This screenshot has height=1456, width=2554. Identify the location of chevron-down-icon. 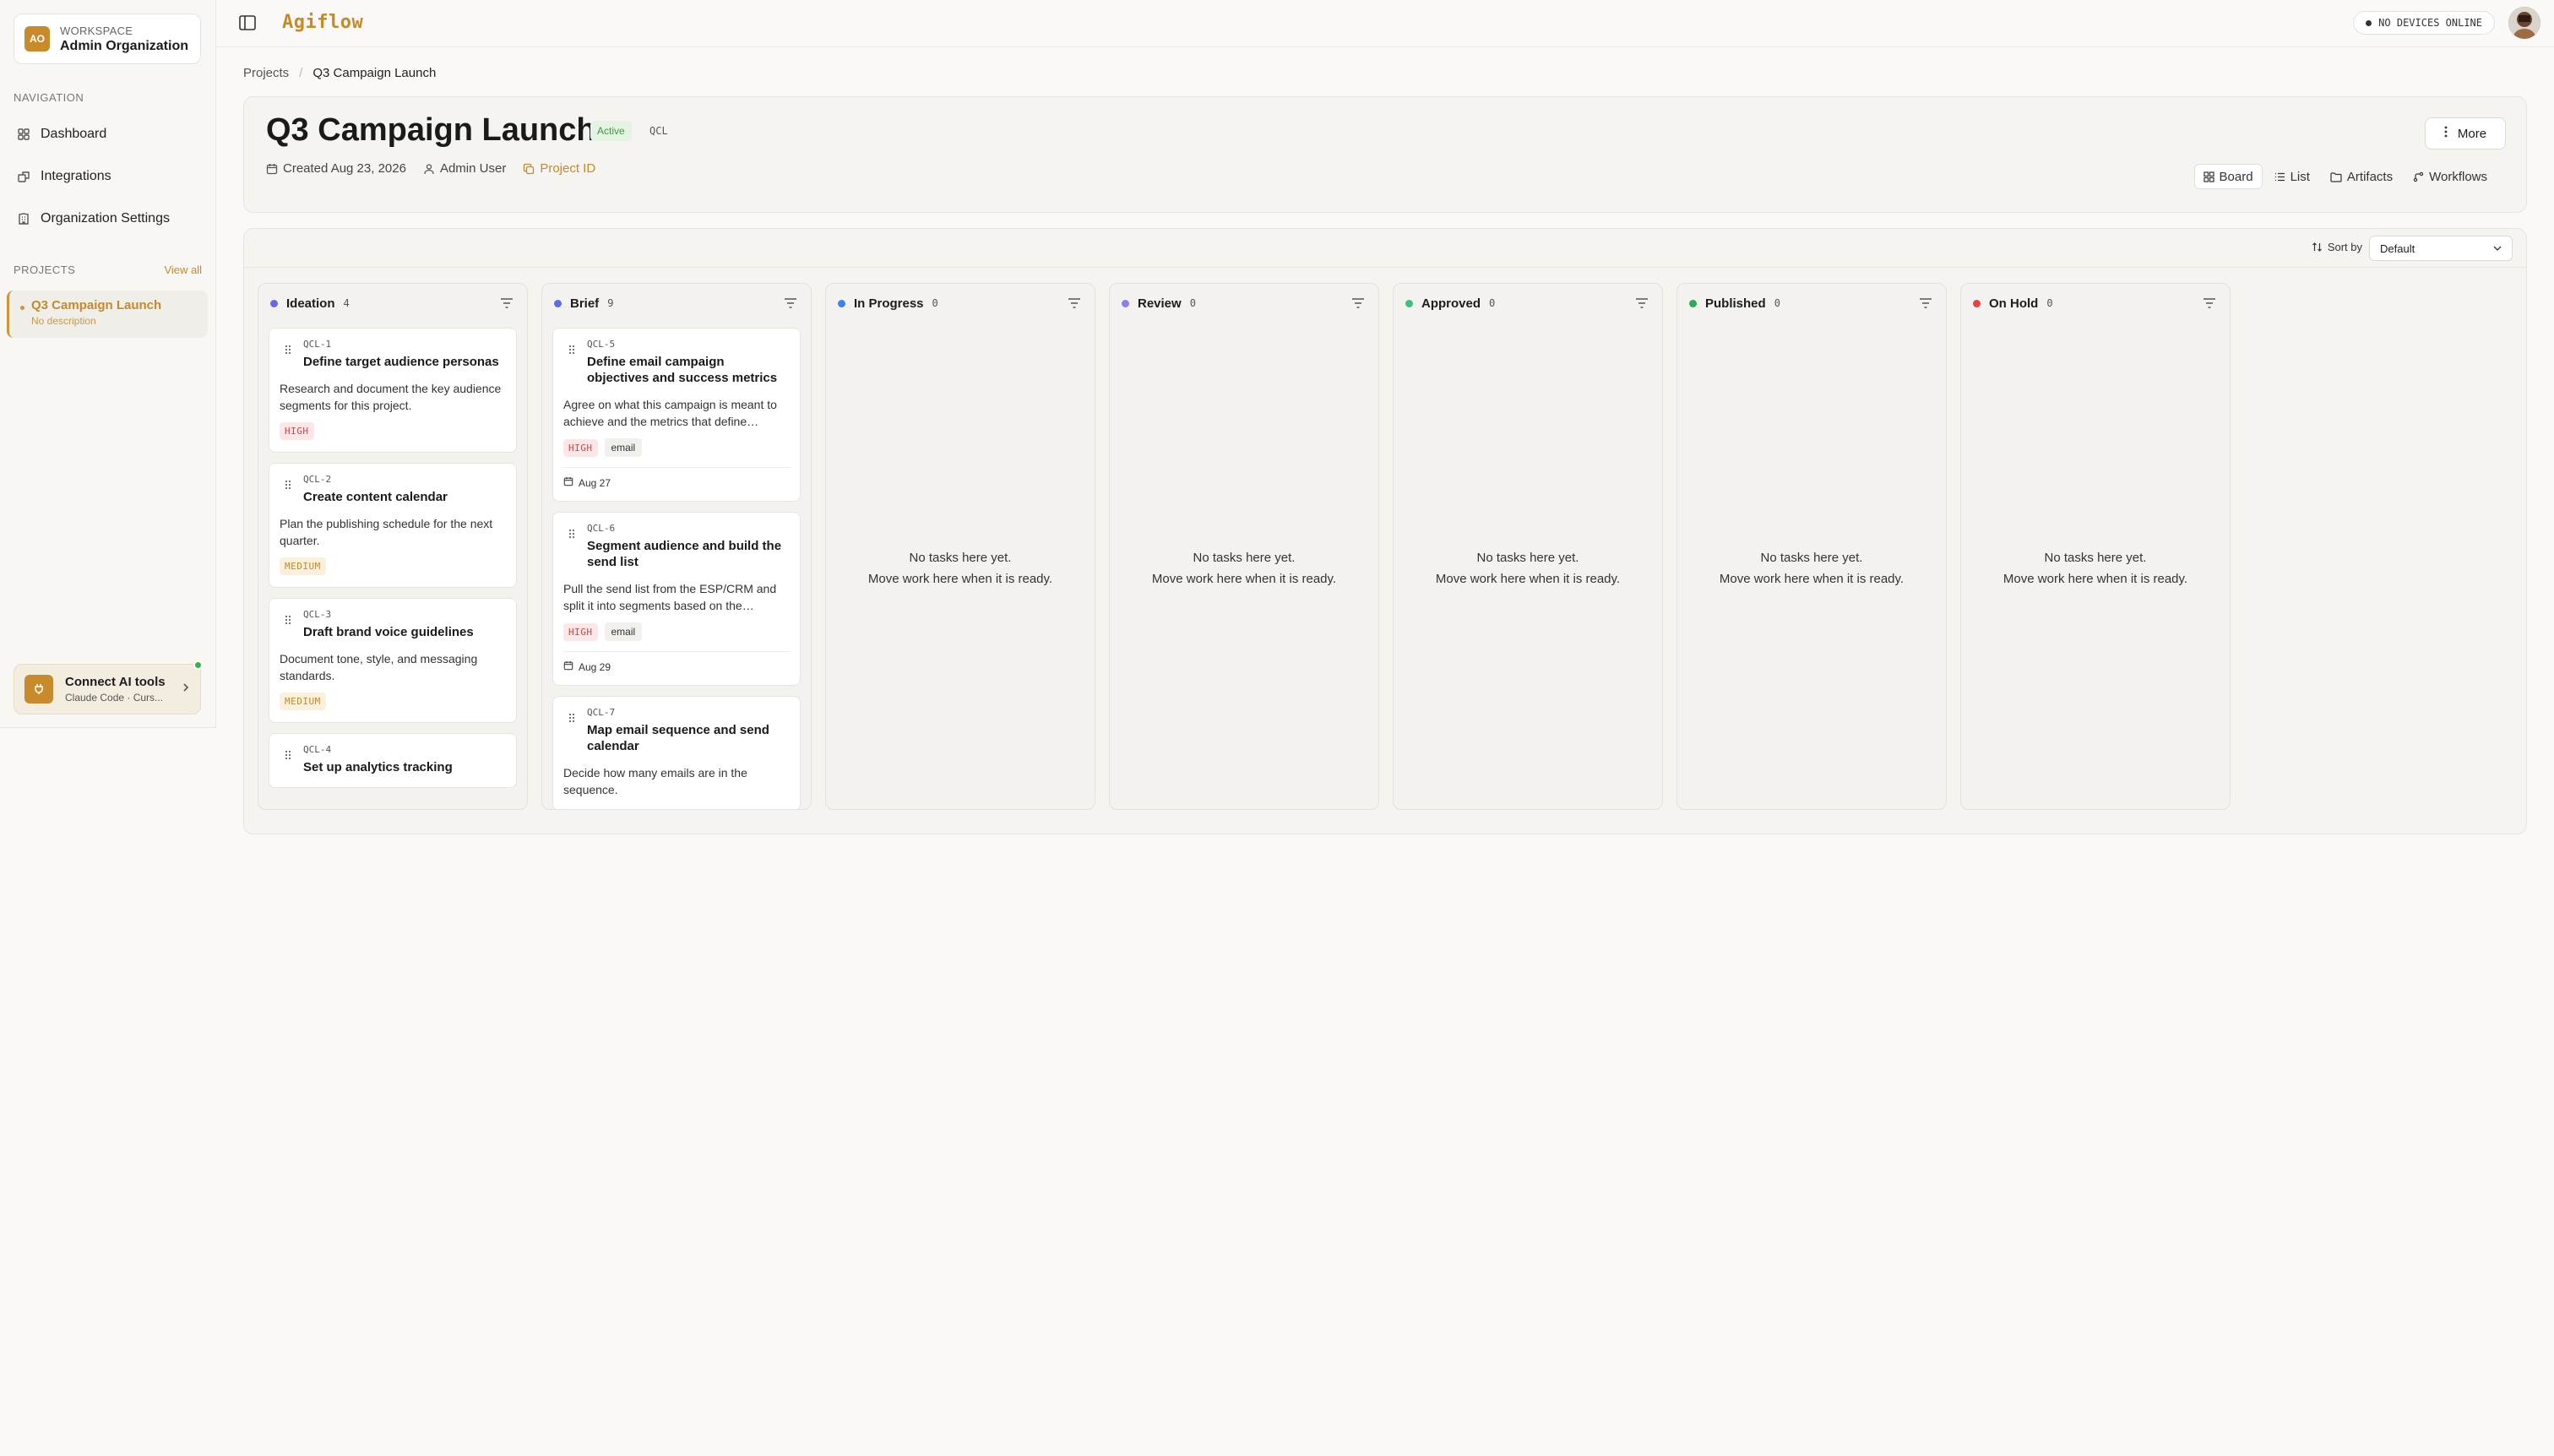
(2497, 249).